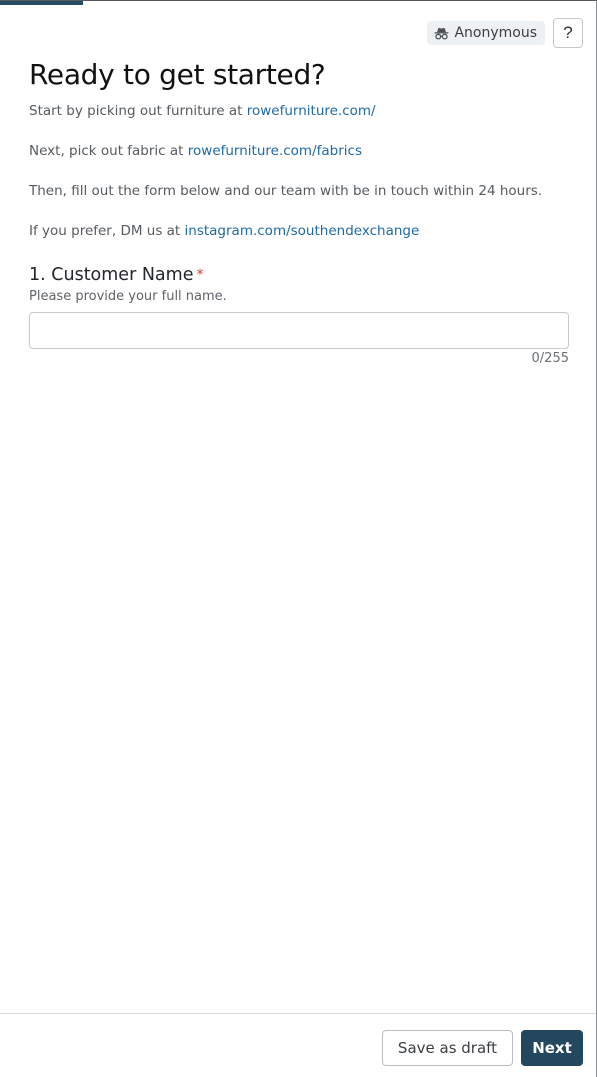  What do you see at coordinates (299, 275) in the screenshot?
I see `question-title: 1. Customer Name *` at bounding box center [299, 275].